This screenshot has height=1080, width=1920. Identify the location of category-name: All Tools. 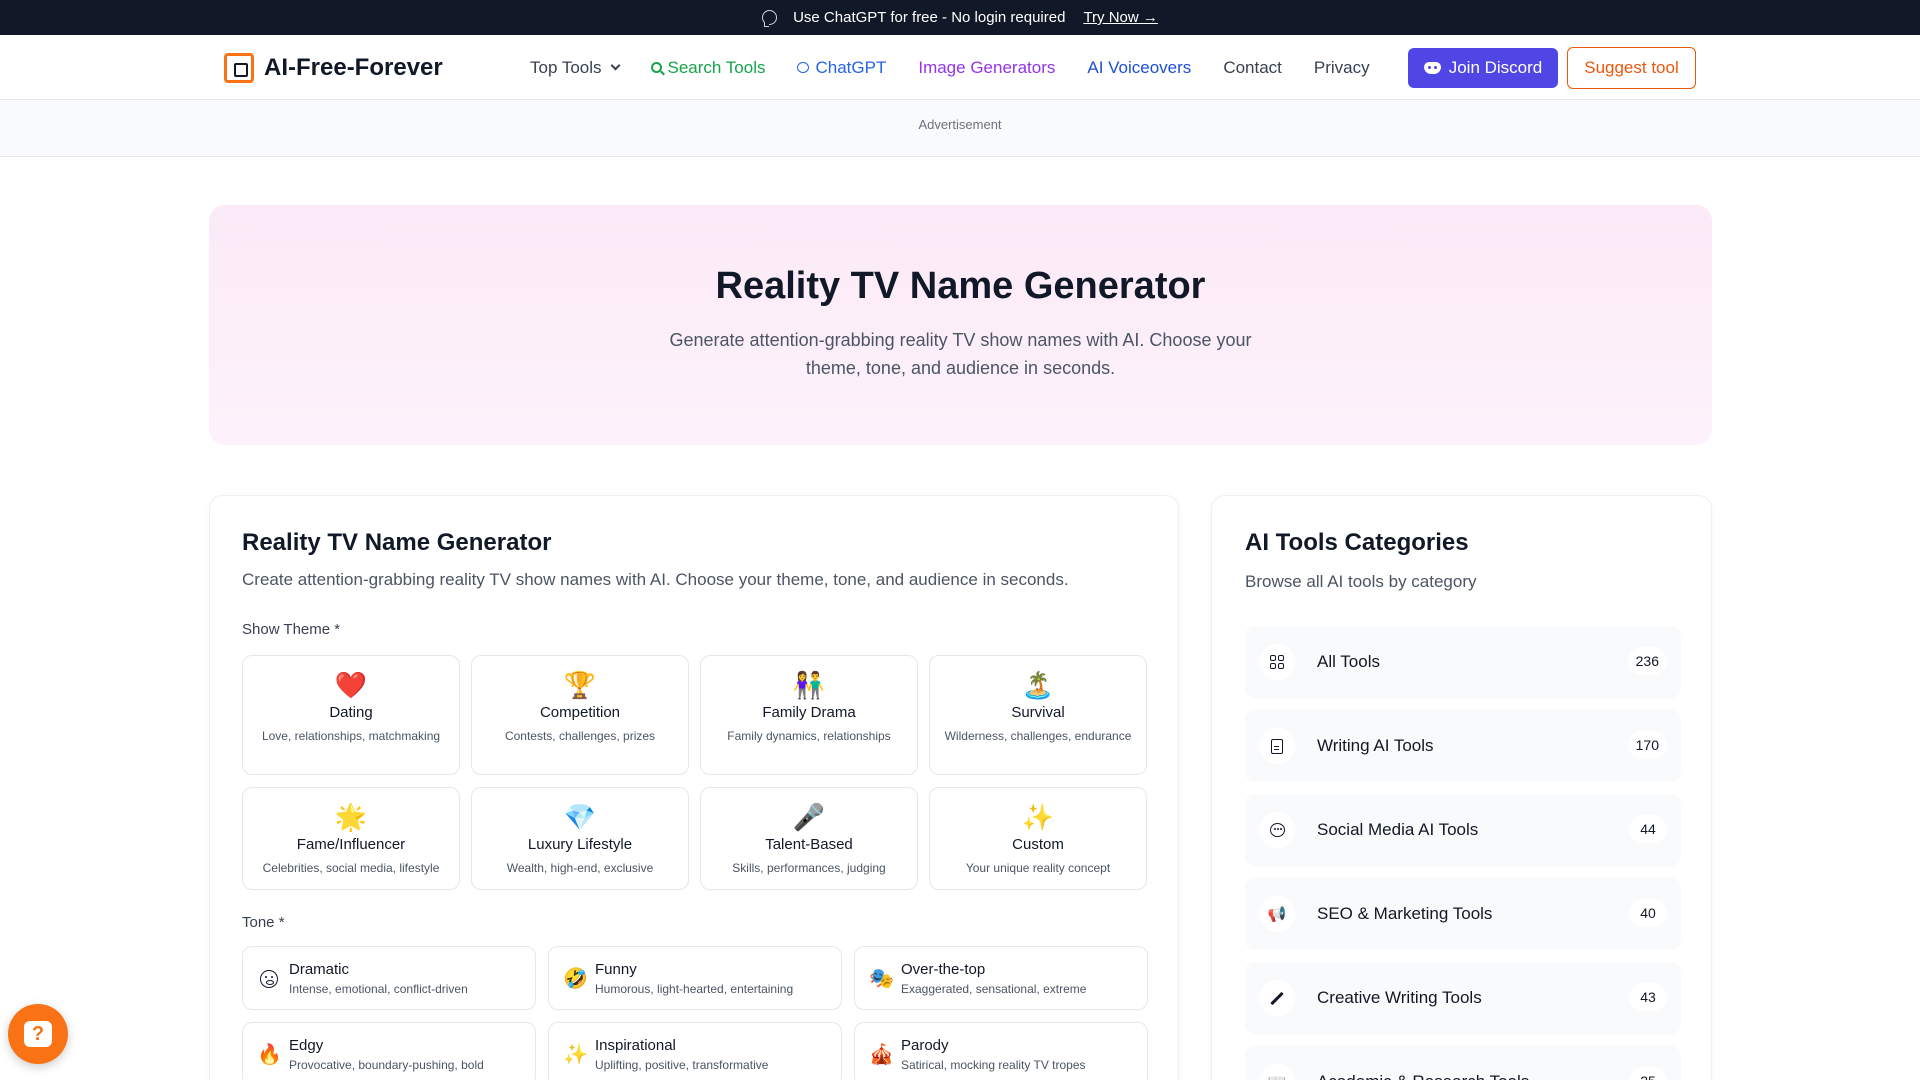
(1348, 661).